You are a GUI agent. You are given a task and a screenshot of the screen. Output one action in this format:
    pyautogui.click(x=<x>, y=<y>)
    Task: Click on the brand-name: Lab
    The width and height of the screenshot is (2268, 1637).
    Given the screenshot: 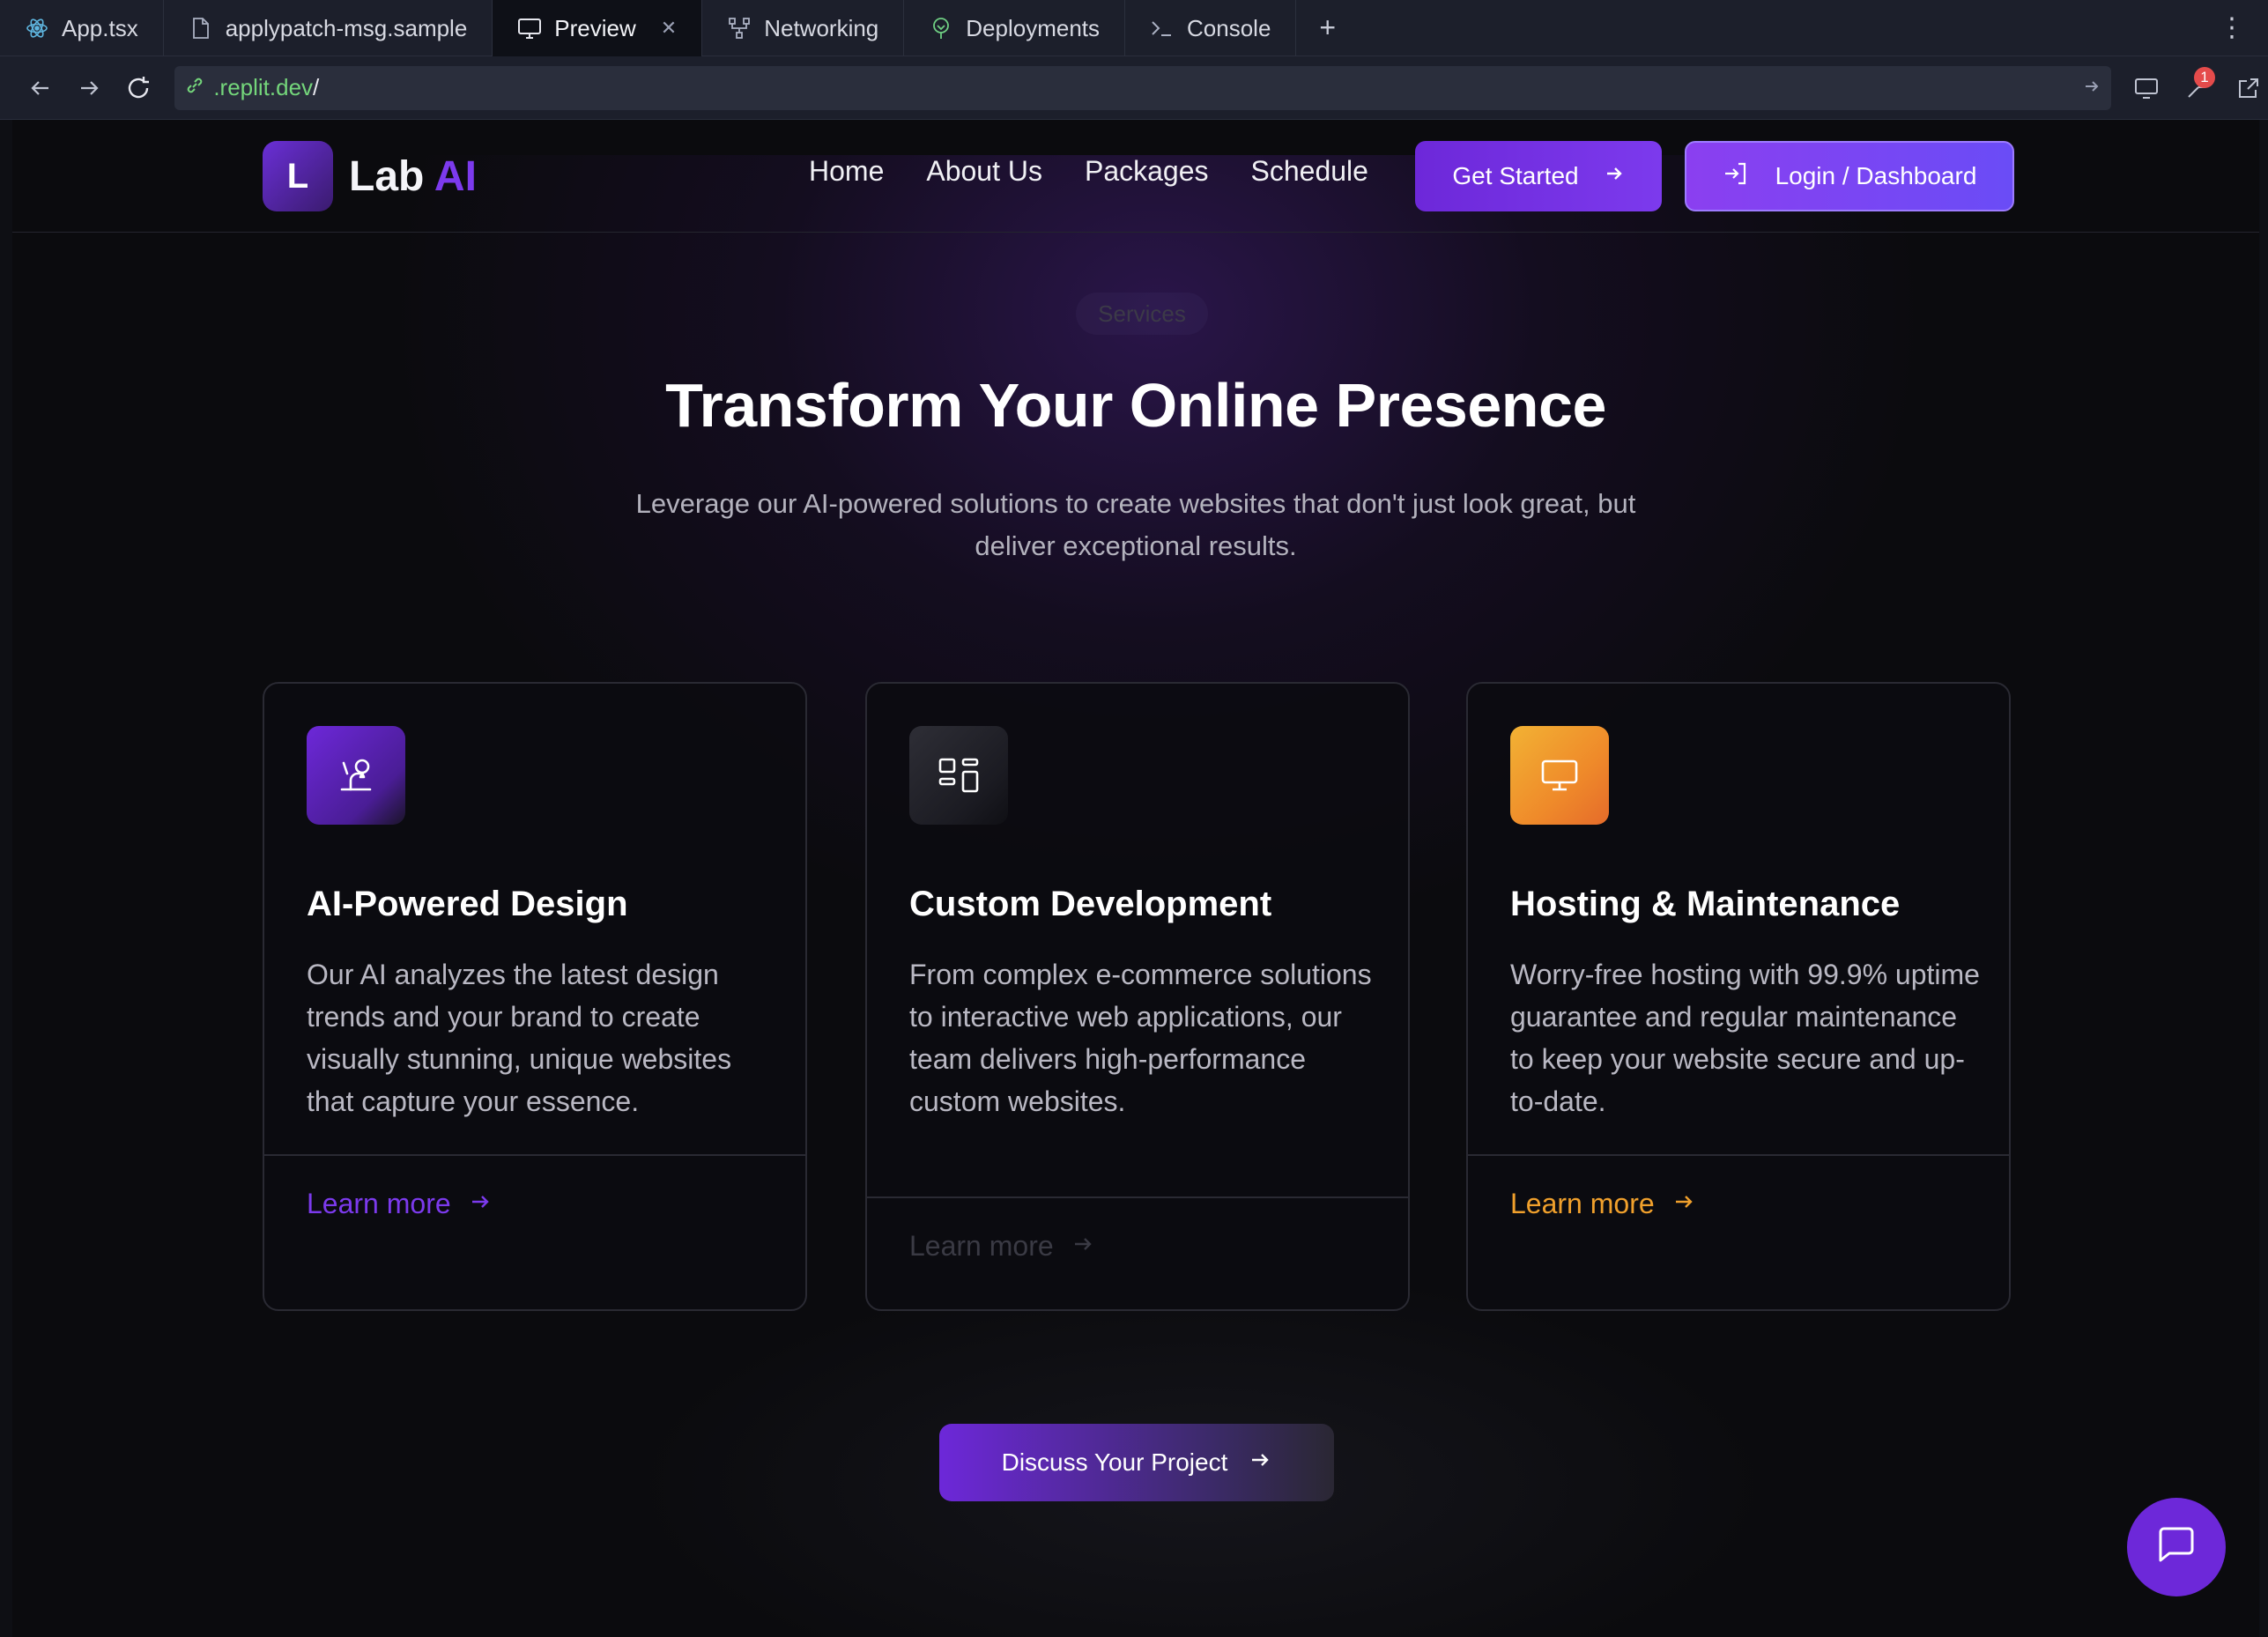 What is the action you would take?
    pyautogui.click(x=387, y=176)
    